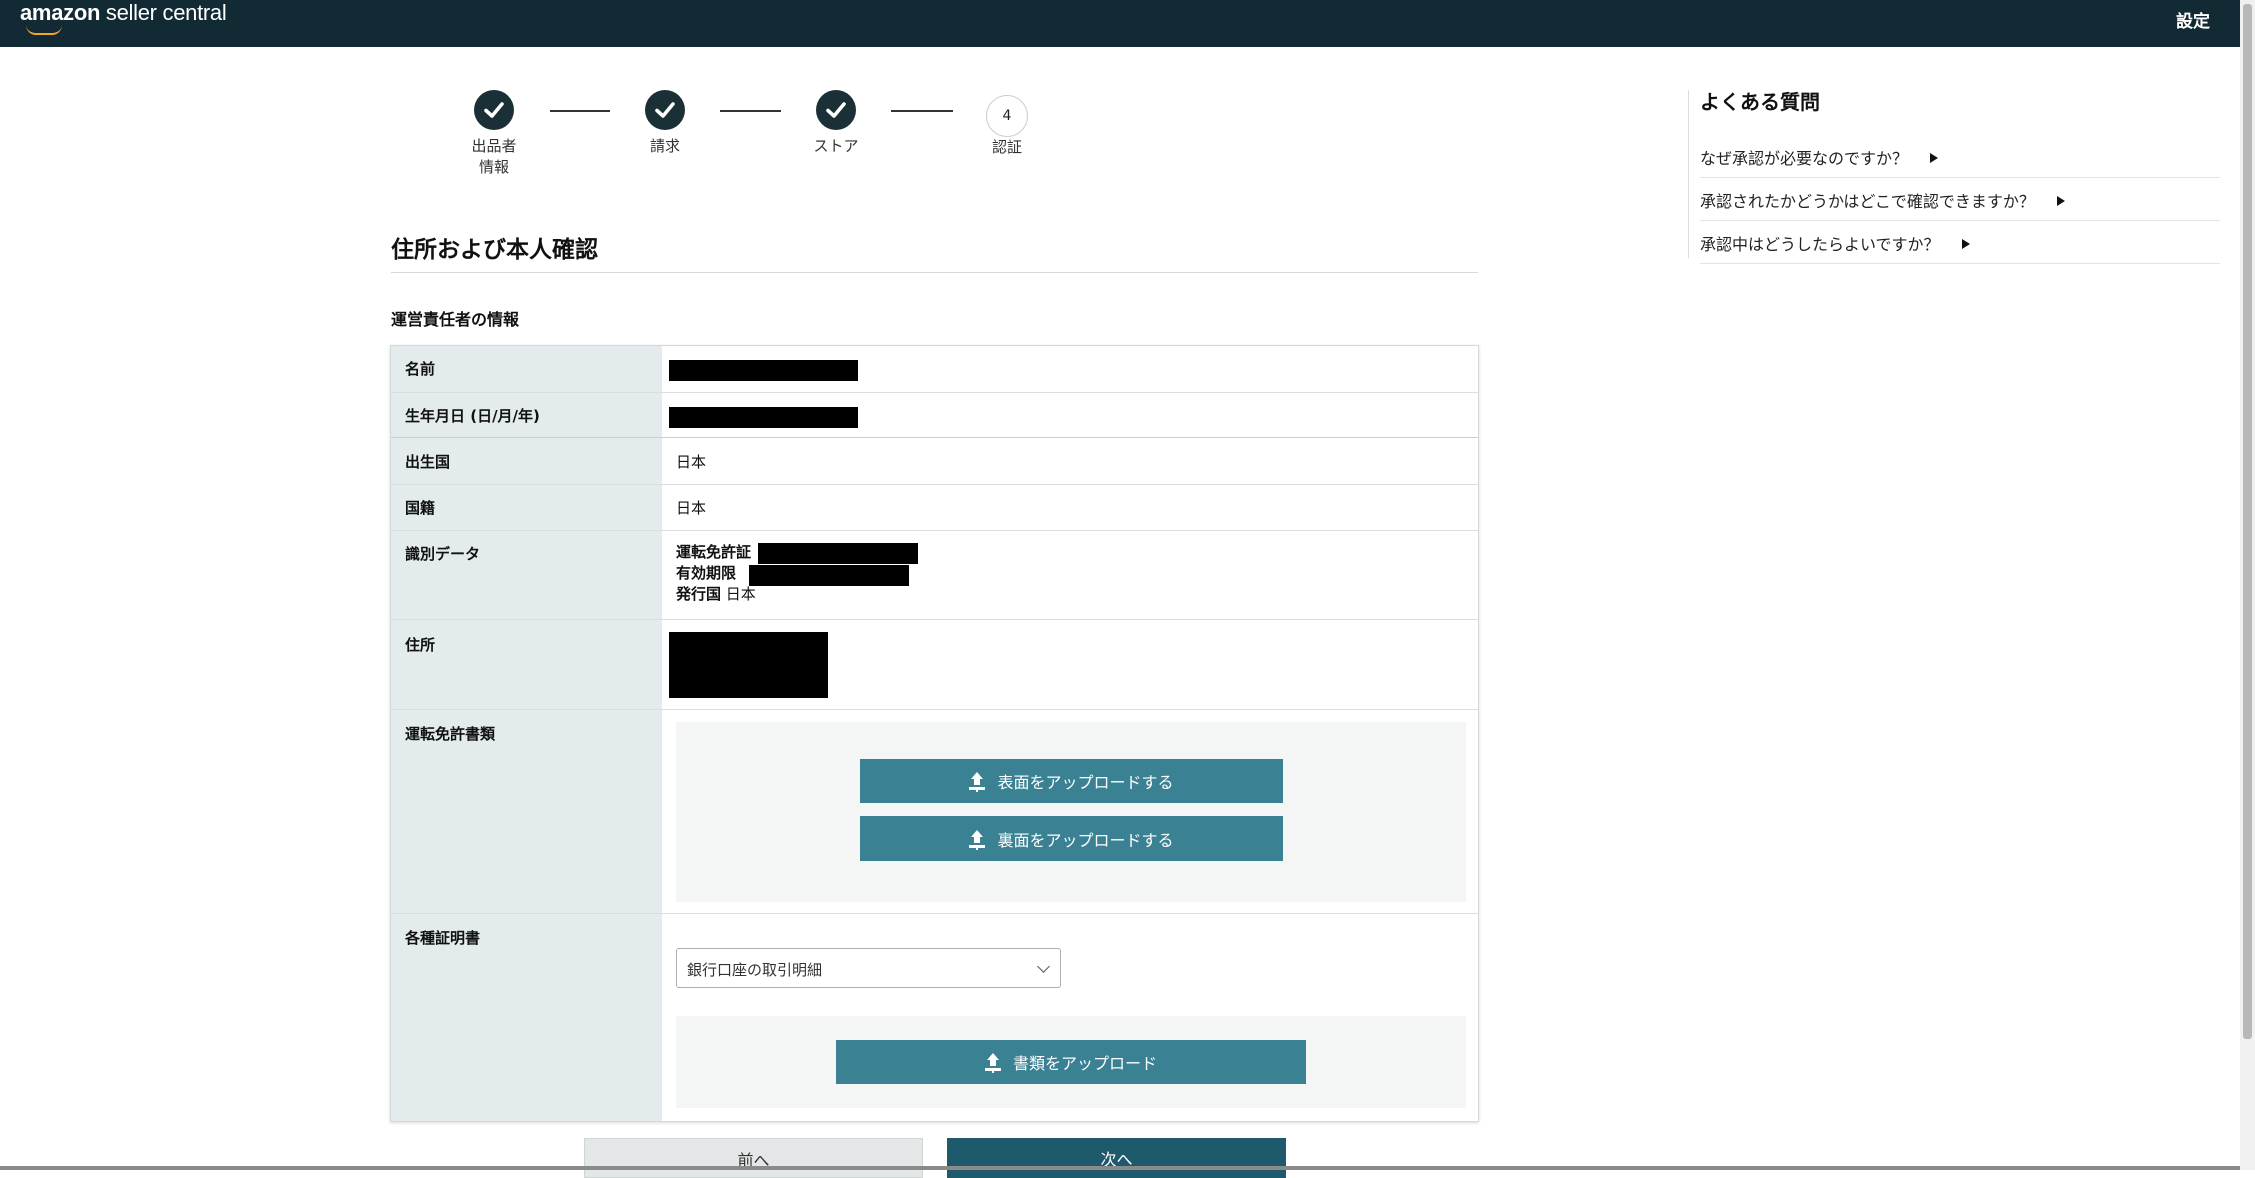  I want to click on certificate-type-selected: 銀行口座の取引明細, so click(755, 970).